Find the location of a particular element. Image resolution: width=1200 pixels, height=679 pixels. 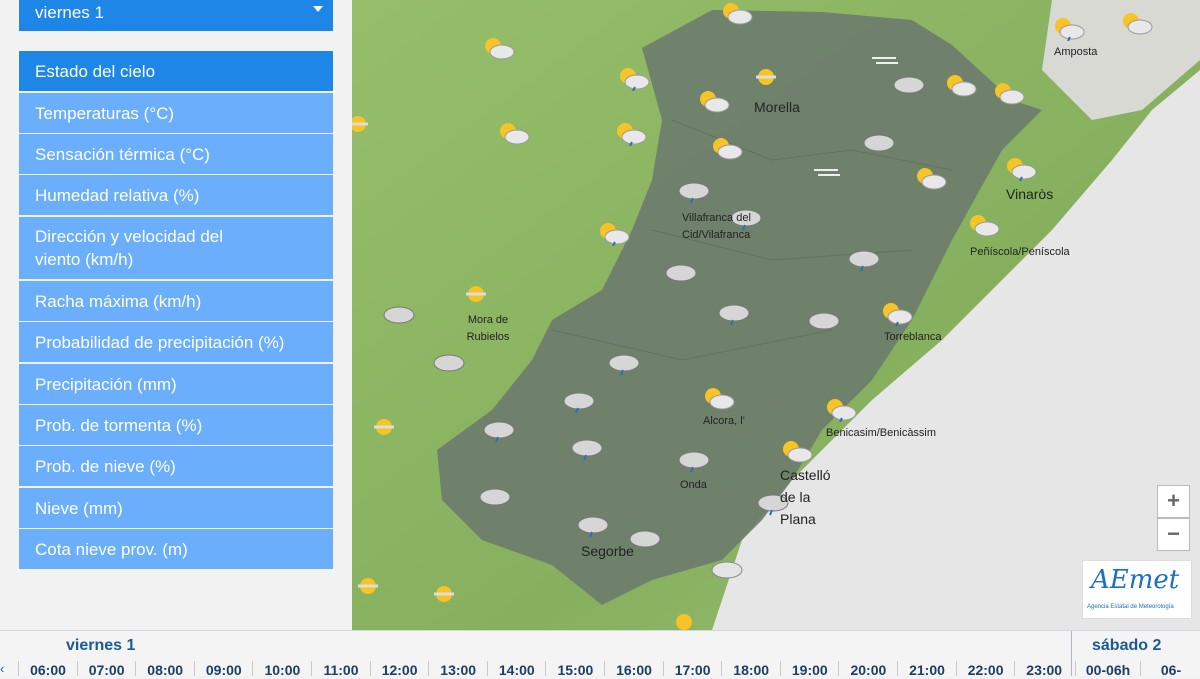

timeline-hour: 16:00 is located at coordinates (633, 669).